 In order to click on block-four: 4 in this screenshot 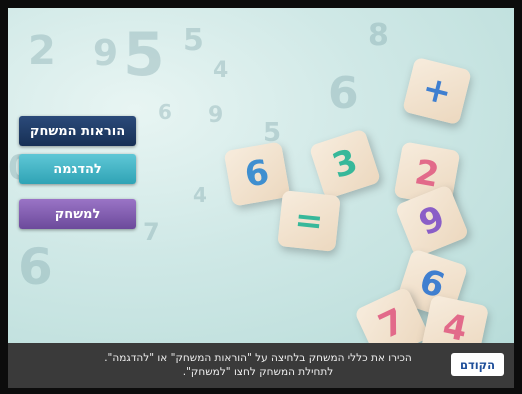, I will do `click(455, 318)`.